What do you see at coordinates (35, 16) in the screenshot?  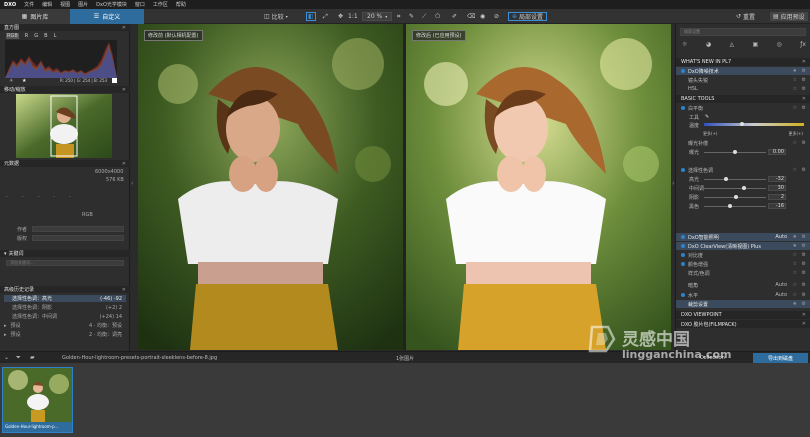 I see `tab-library: ▦ 图片库` at bounding box center [35, 16].